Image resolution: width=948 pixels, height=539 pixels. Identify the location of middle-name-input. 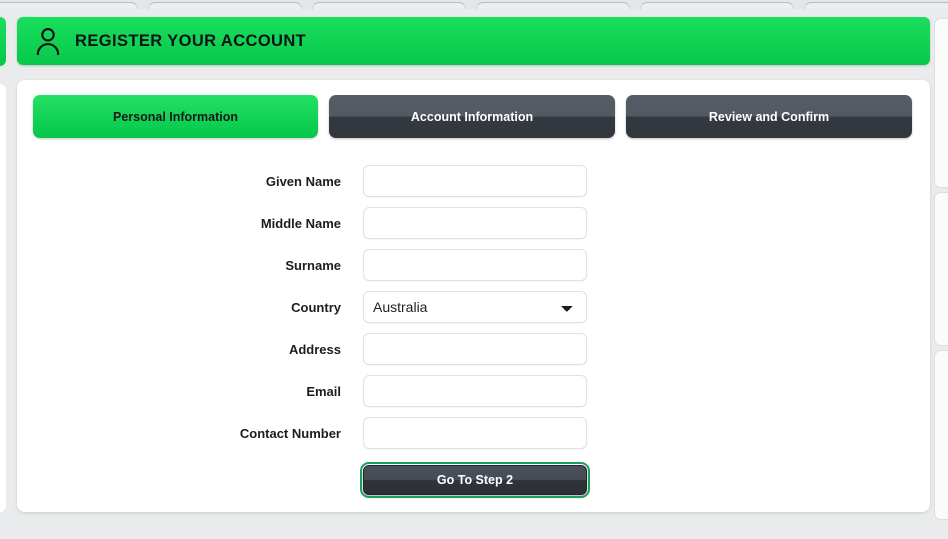
(475, 223).